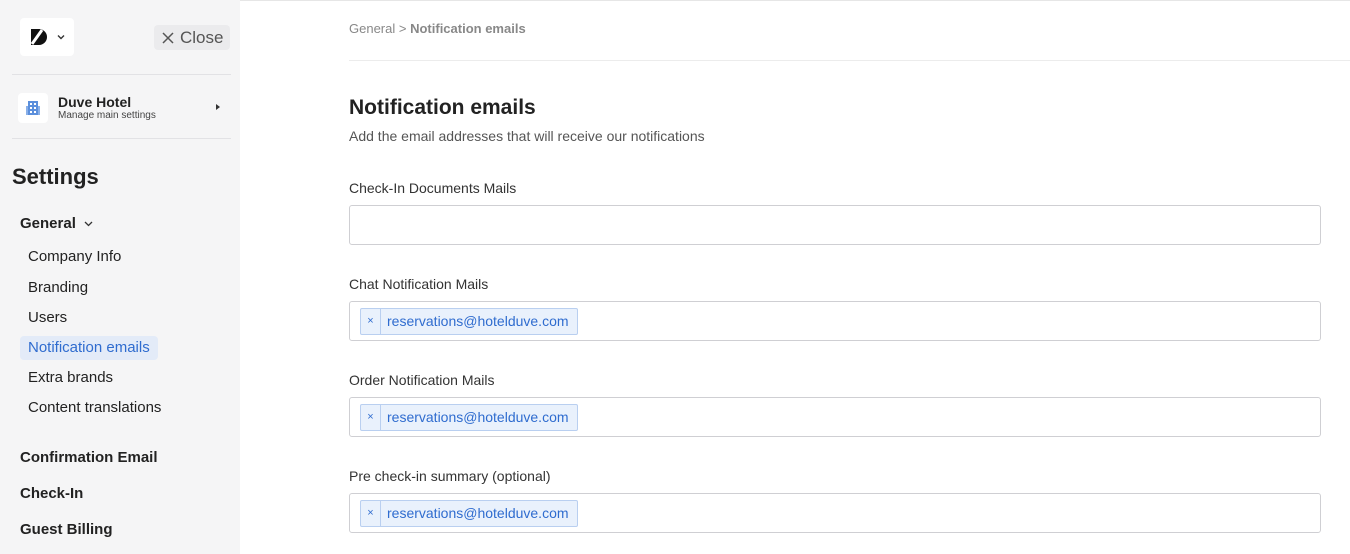  Describe the element at coordinates (835, 225) in the screenshot. I see `check-in-documents-mails-input` at that location.